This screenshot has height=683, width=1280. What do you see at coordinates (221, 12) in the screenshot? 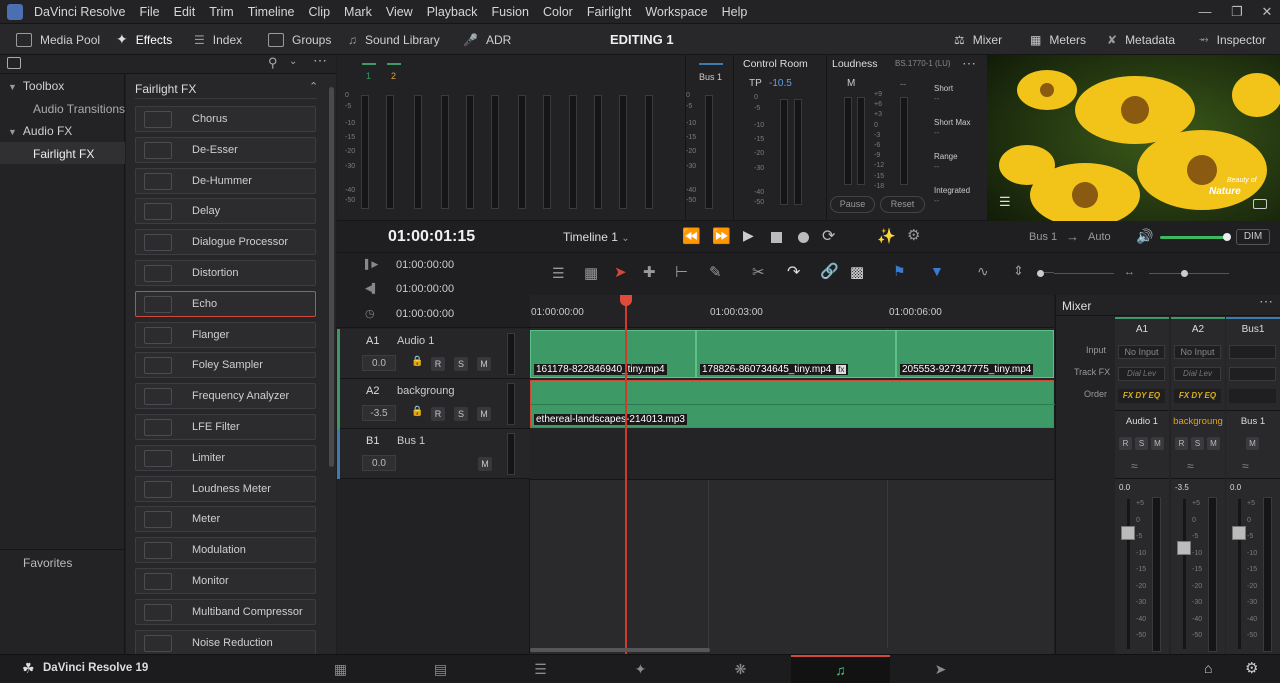
I see `menu-trim: Trim` at bounding box center [221, 12].